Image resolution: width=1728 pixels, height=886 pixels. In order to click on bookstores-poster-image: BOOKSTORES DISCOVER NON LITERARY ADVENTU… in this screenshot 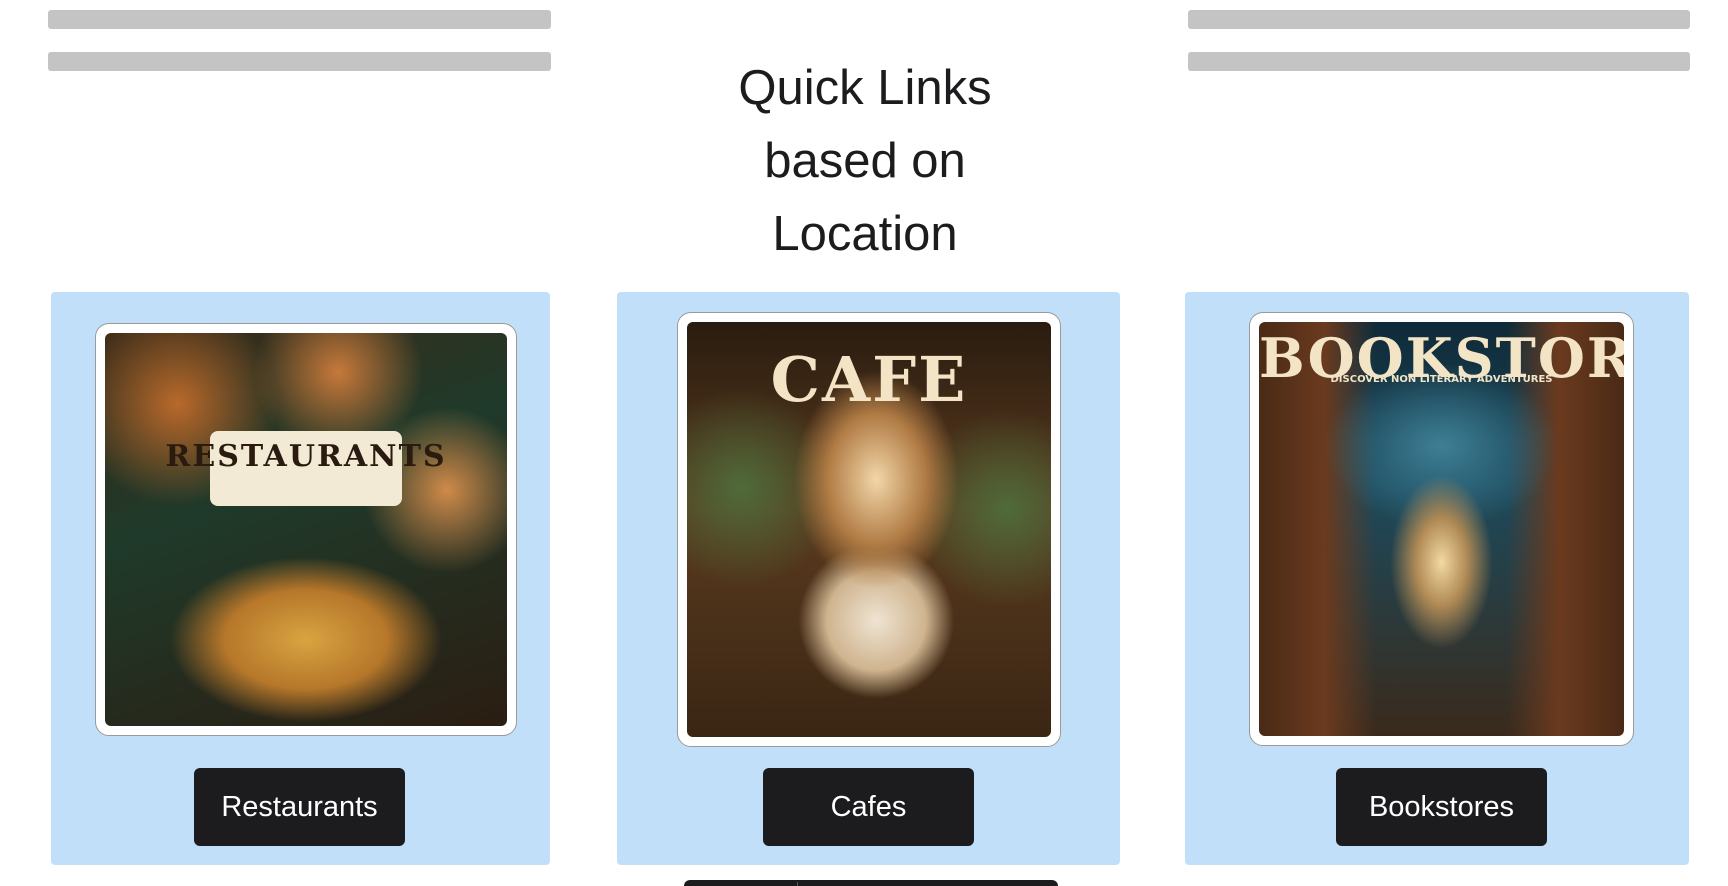, I will do `click(1441, 529)`.